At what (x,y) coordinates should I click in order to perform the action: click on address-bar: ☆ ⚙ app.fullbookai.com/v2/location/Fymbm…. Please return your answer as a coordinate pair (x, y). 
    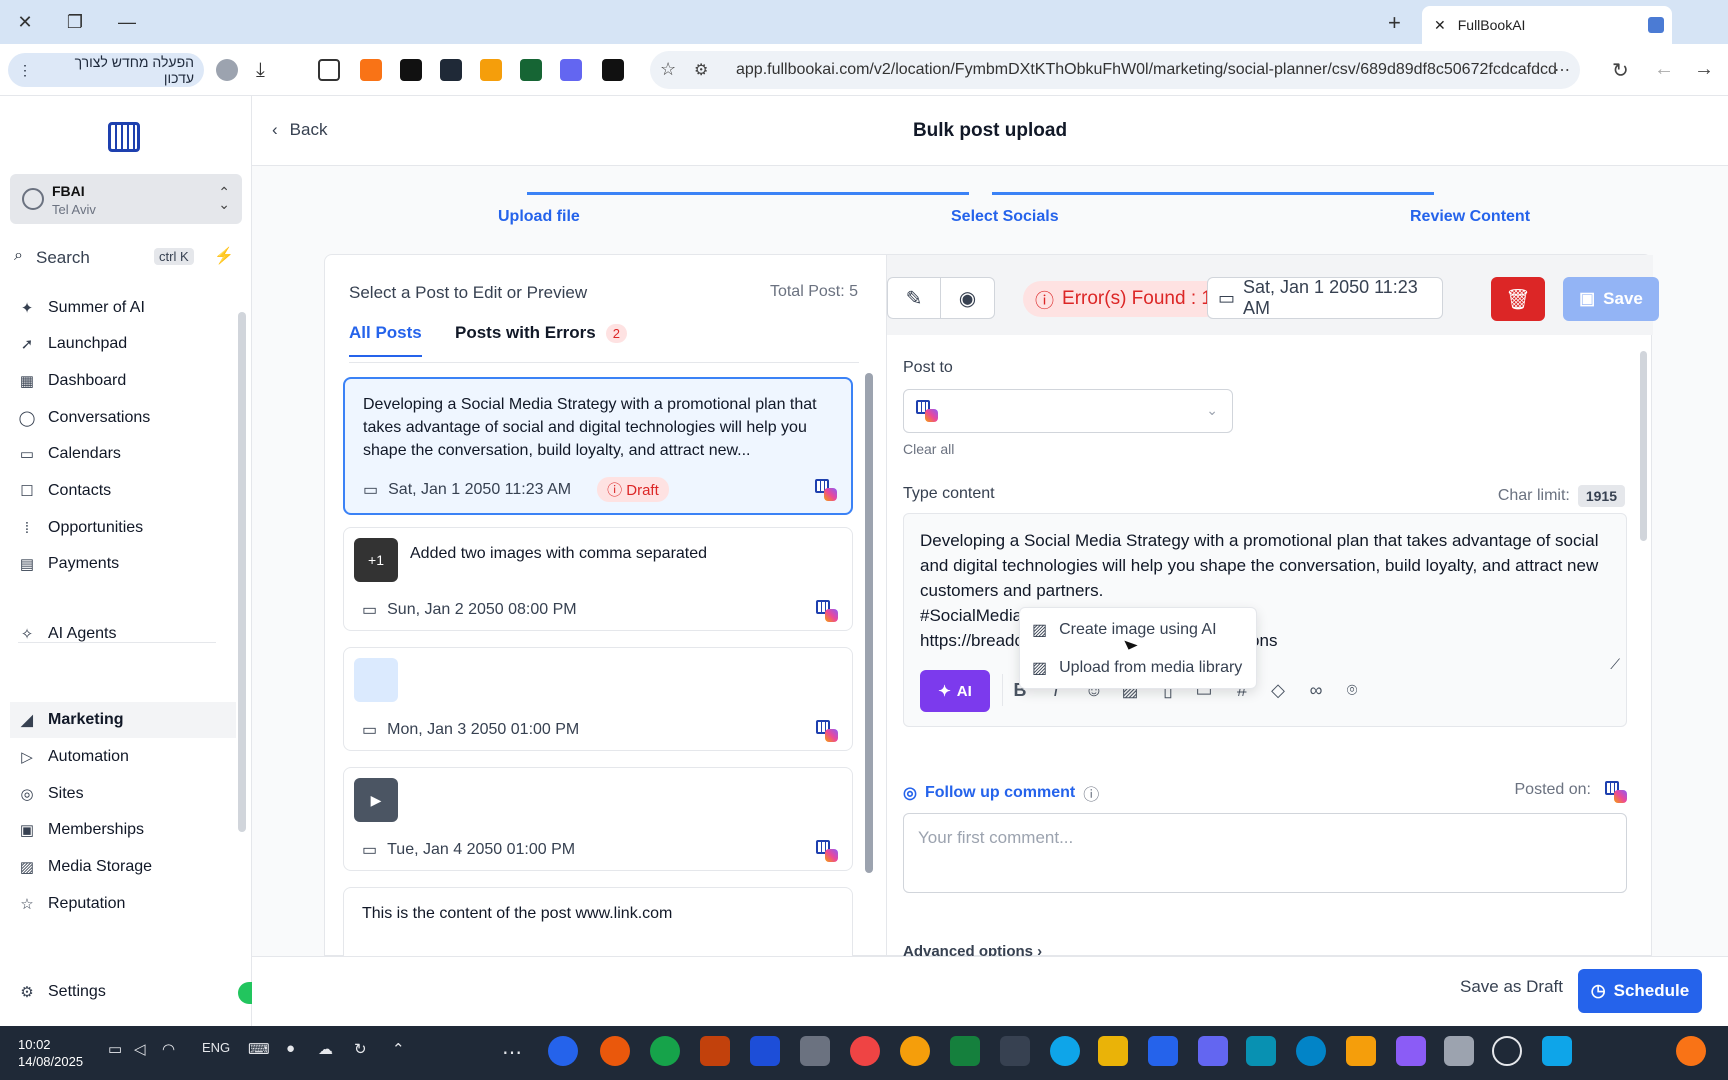
    Looking at the image, I should click on (1115, 70).